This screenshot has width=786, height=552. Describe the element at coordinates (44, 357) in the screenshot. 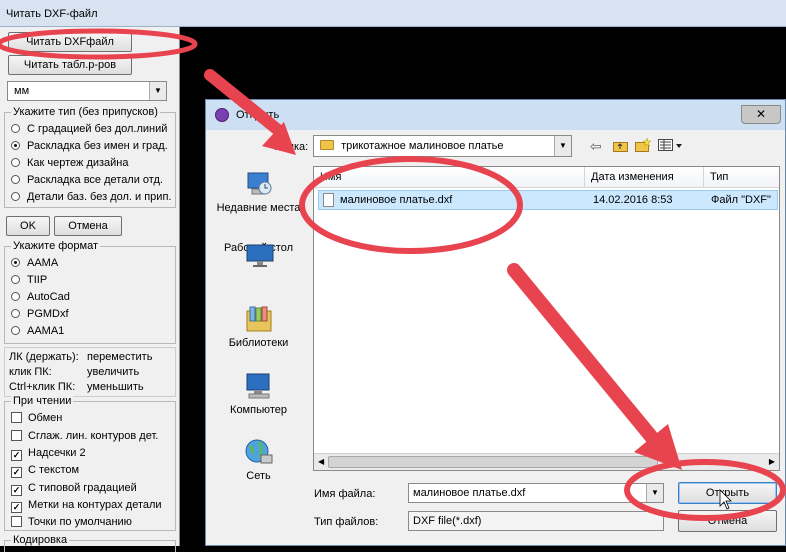

I see `hint-key: ЛК (держать):` at that location.